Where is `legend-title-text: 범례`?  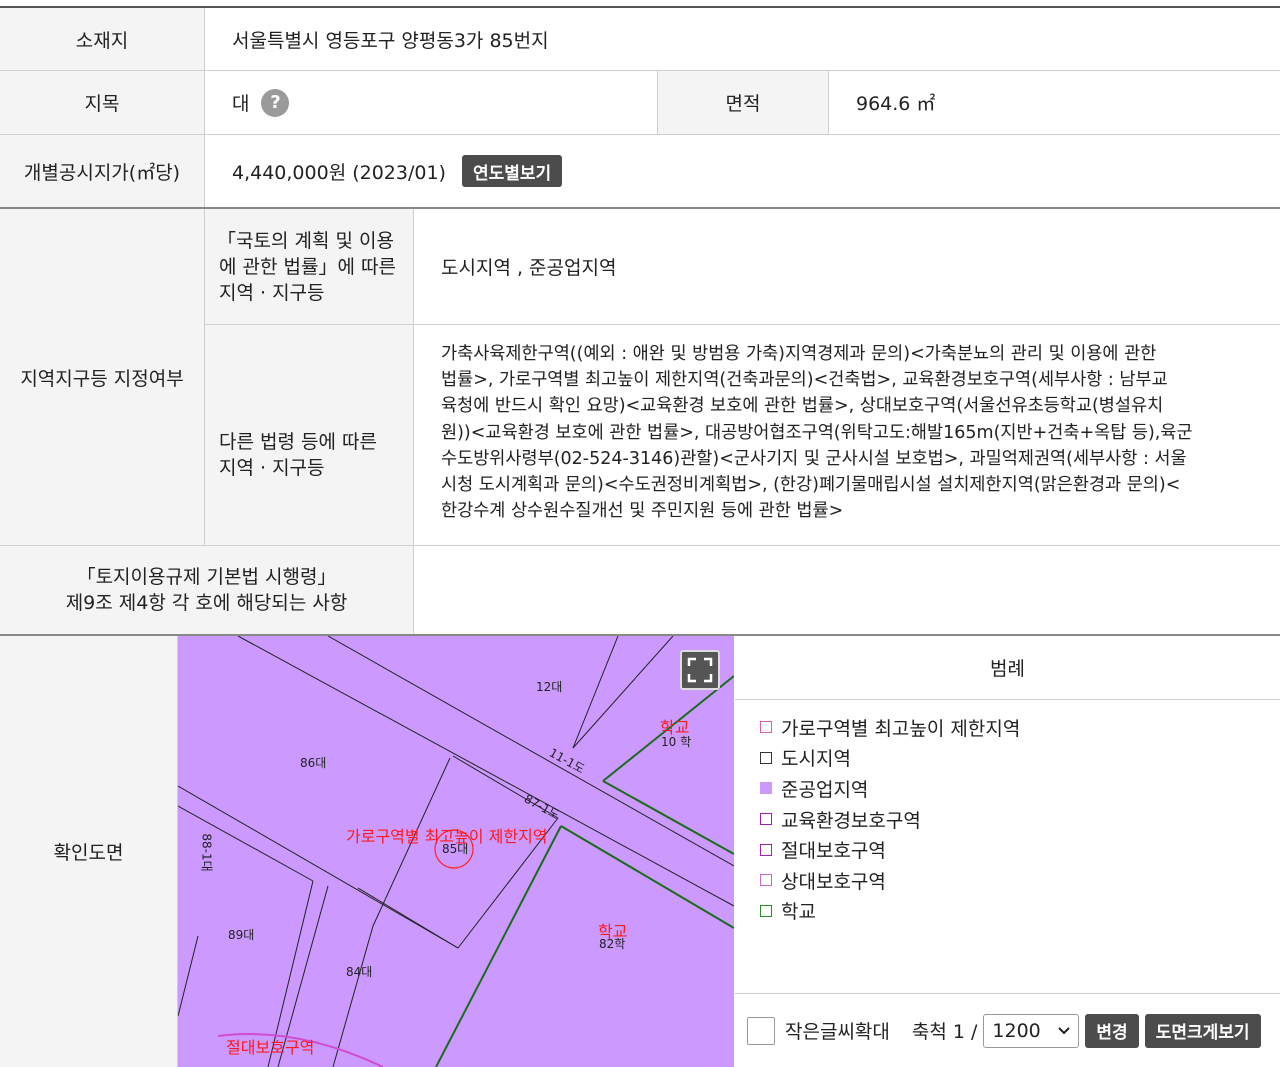 legend-title-text: 범례 is located at coordinates (1007, 669).